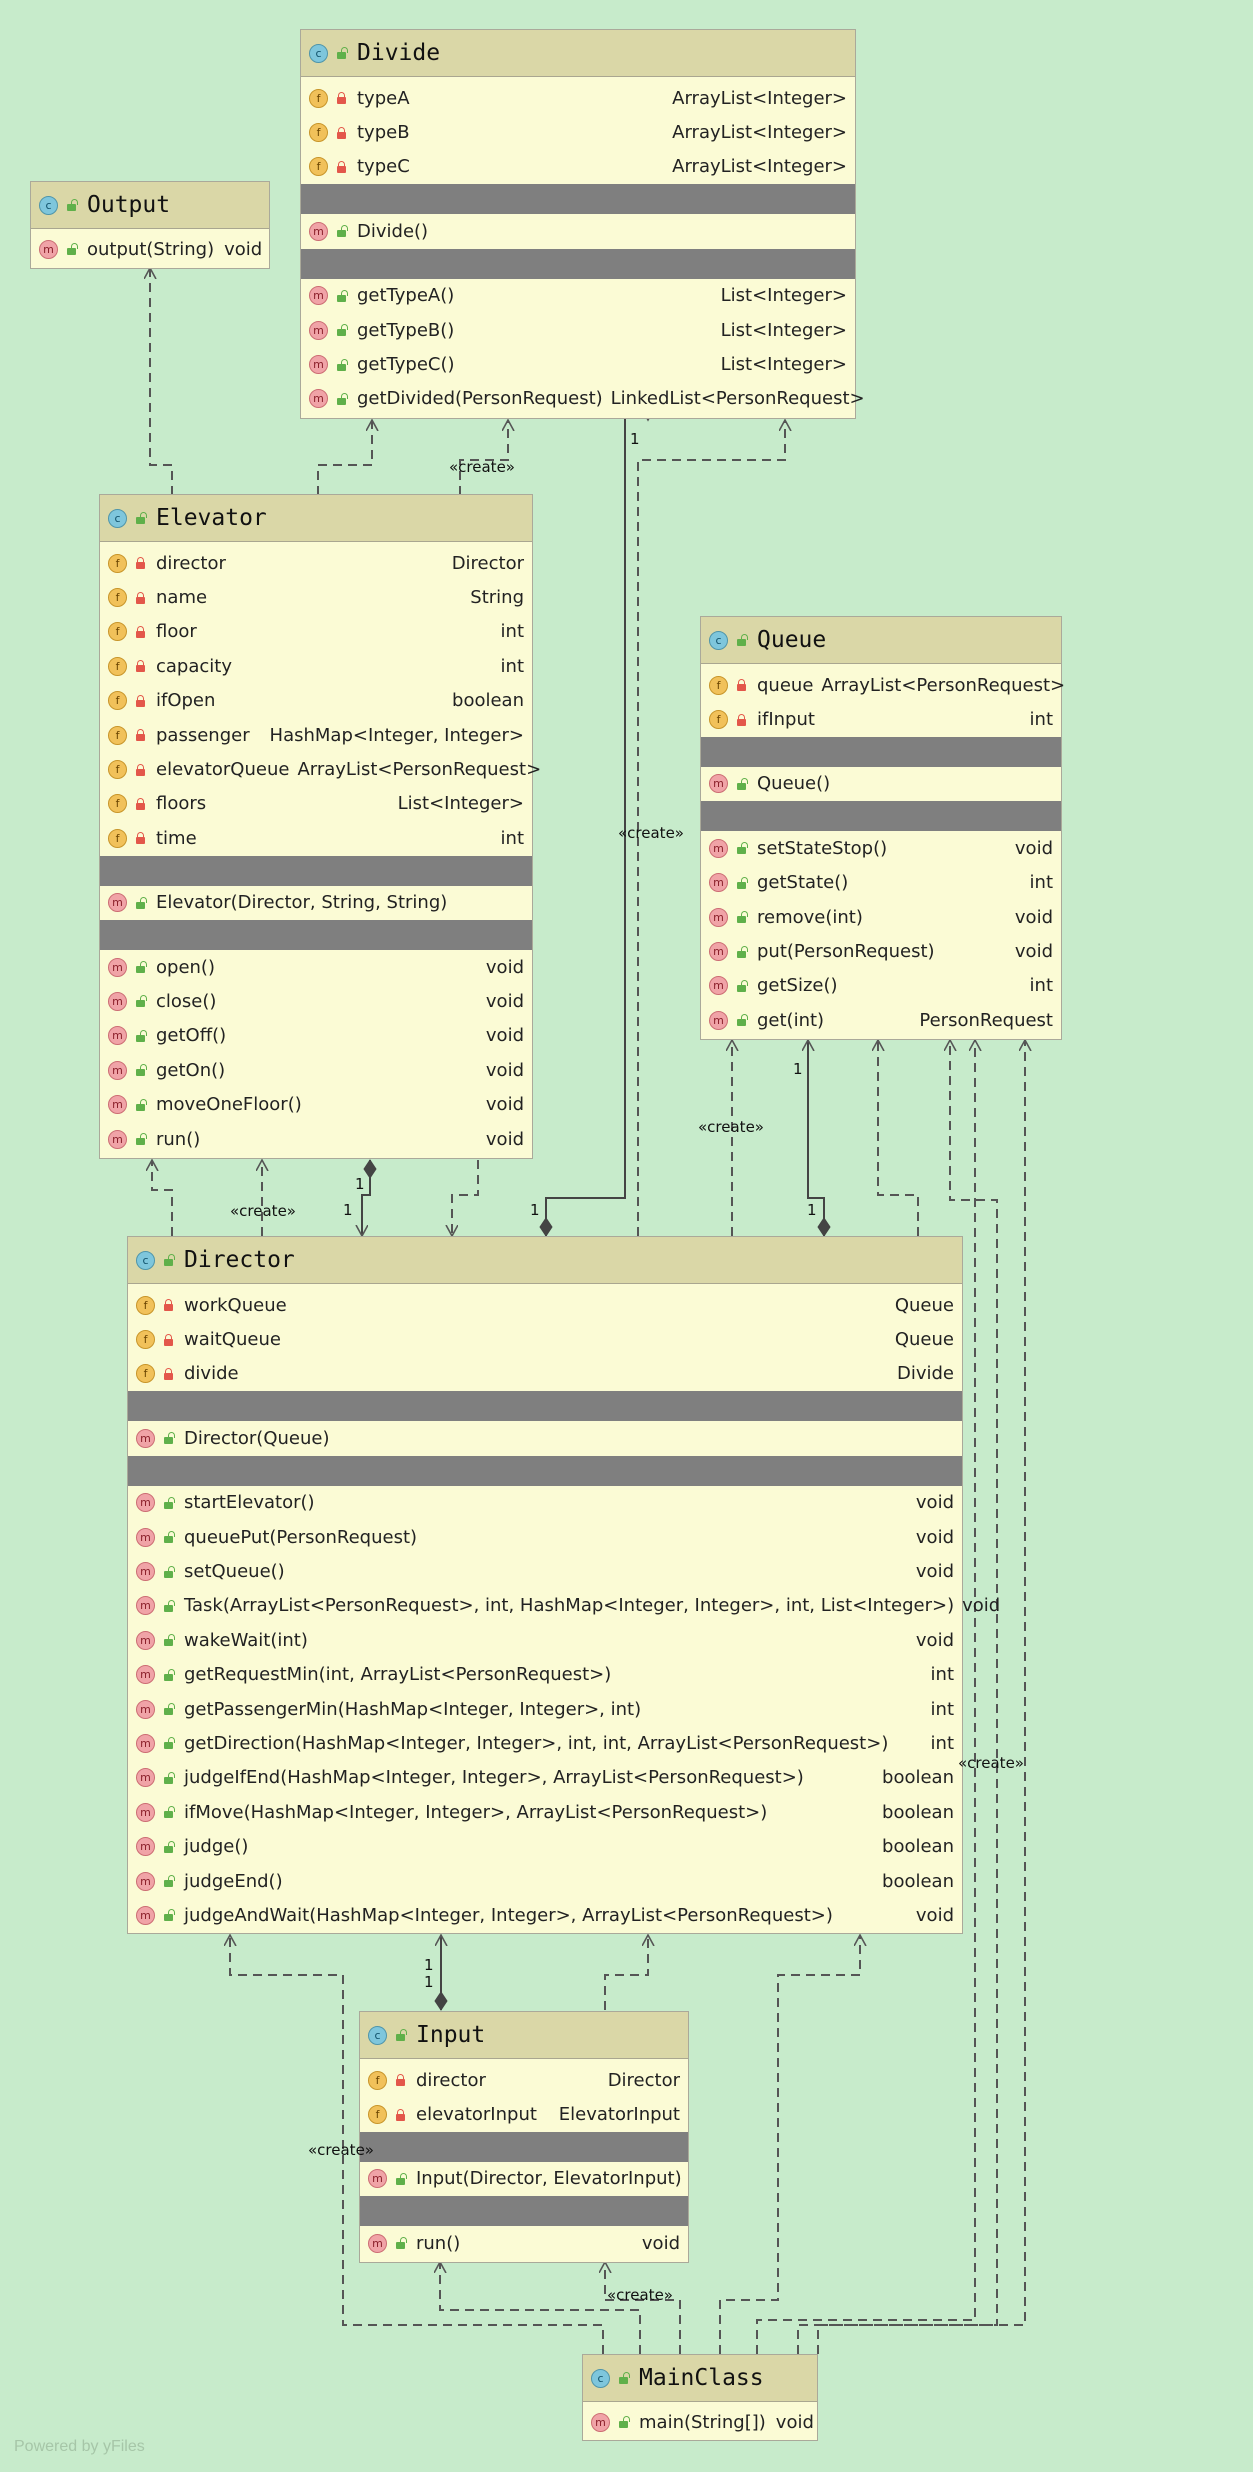  What do you see at coordinates (316, 967) in the screenshot?
I see `method-row: m open() void` at bounding box center [316, 967].